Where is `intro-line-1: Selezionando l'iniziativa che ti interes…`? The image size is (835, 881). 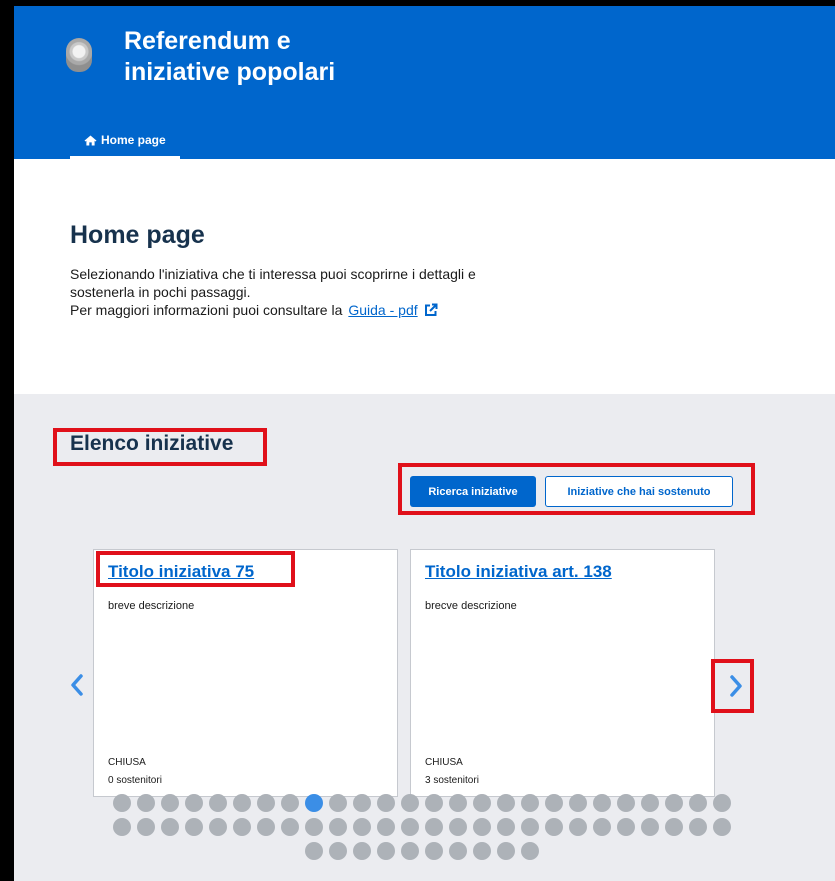 intro-line-1: Selezionando l'iniziativa che ti interes… is located at coordinates (273, 274).